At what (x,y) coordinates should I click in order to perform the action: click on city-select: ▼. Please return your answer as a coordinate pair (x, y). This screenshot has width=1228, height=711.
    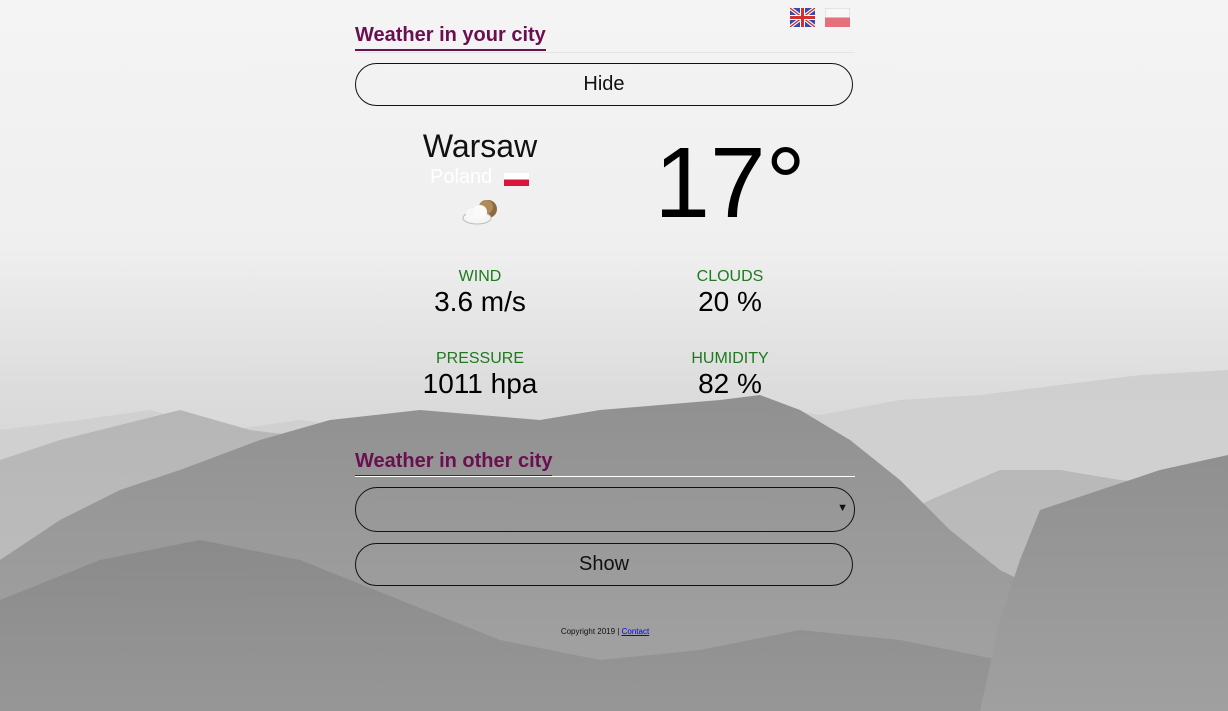
    Looking at the image, I should click on (605, 509).